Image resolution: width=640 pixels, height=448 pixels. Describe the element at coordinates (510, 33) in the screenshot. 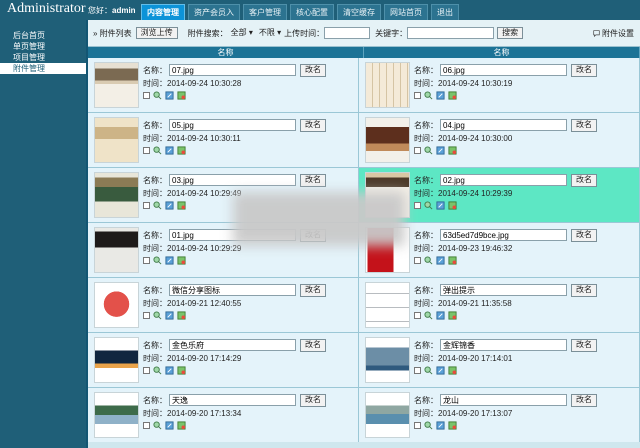

I see `search-button: 搜索` at that location.